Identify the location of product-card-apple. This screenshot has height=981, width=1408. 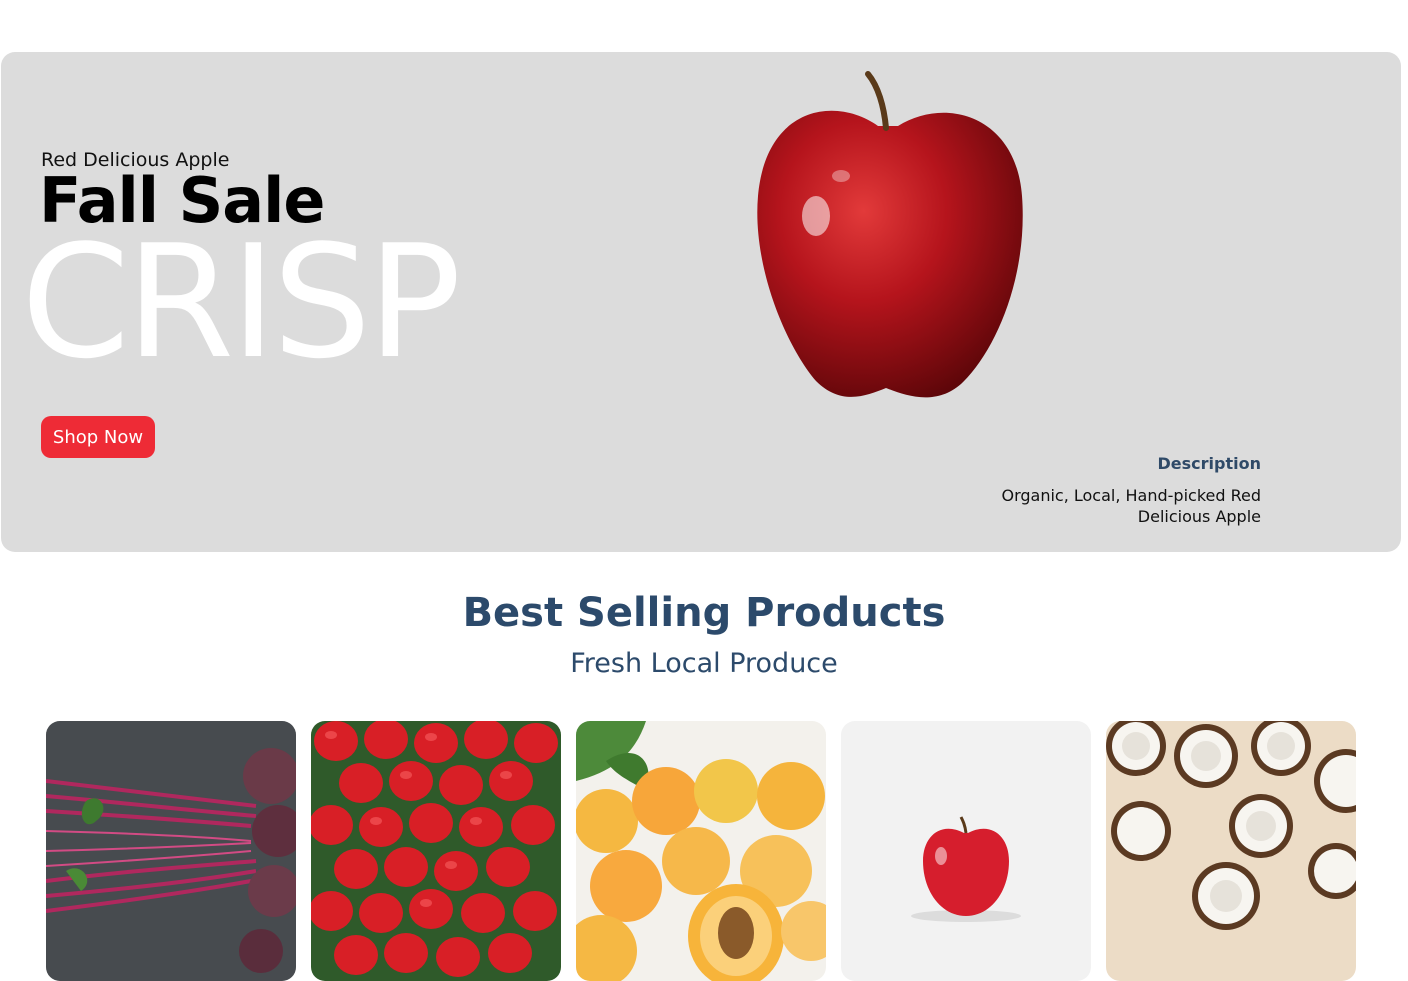
(966, 851).